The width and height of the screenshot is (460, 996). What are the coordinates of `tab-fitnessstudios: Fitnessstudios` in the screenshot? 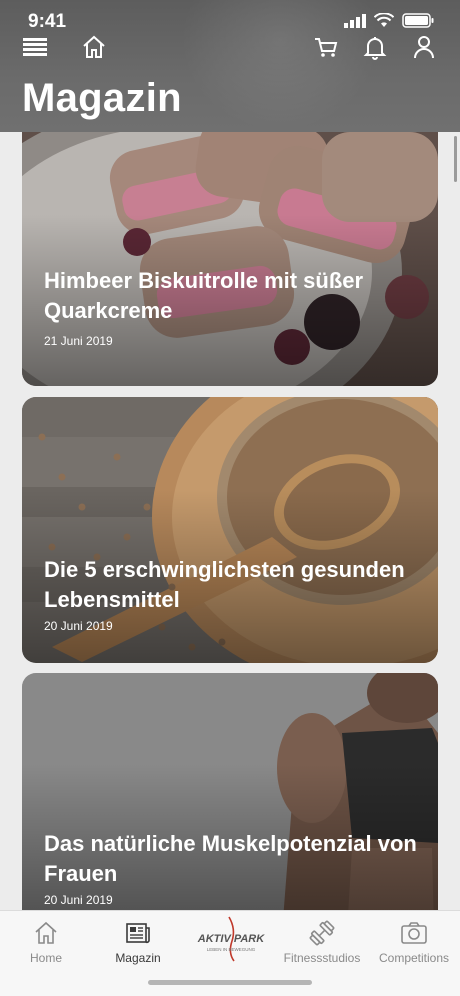 It's located at (322, 942).